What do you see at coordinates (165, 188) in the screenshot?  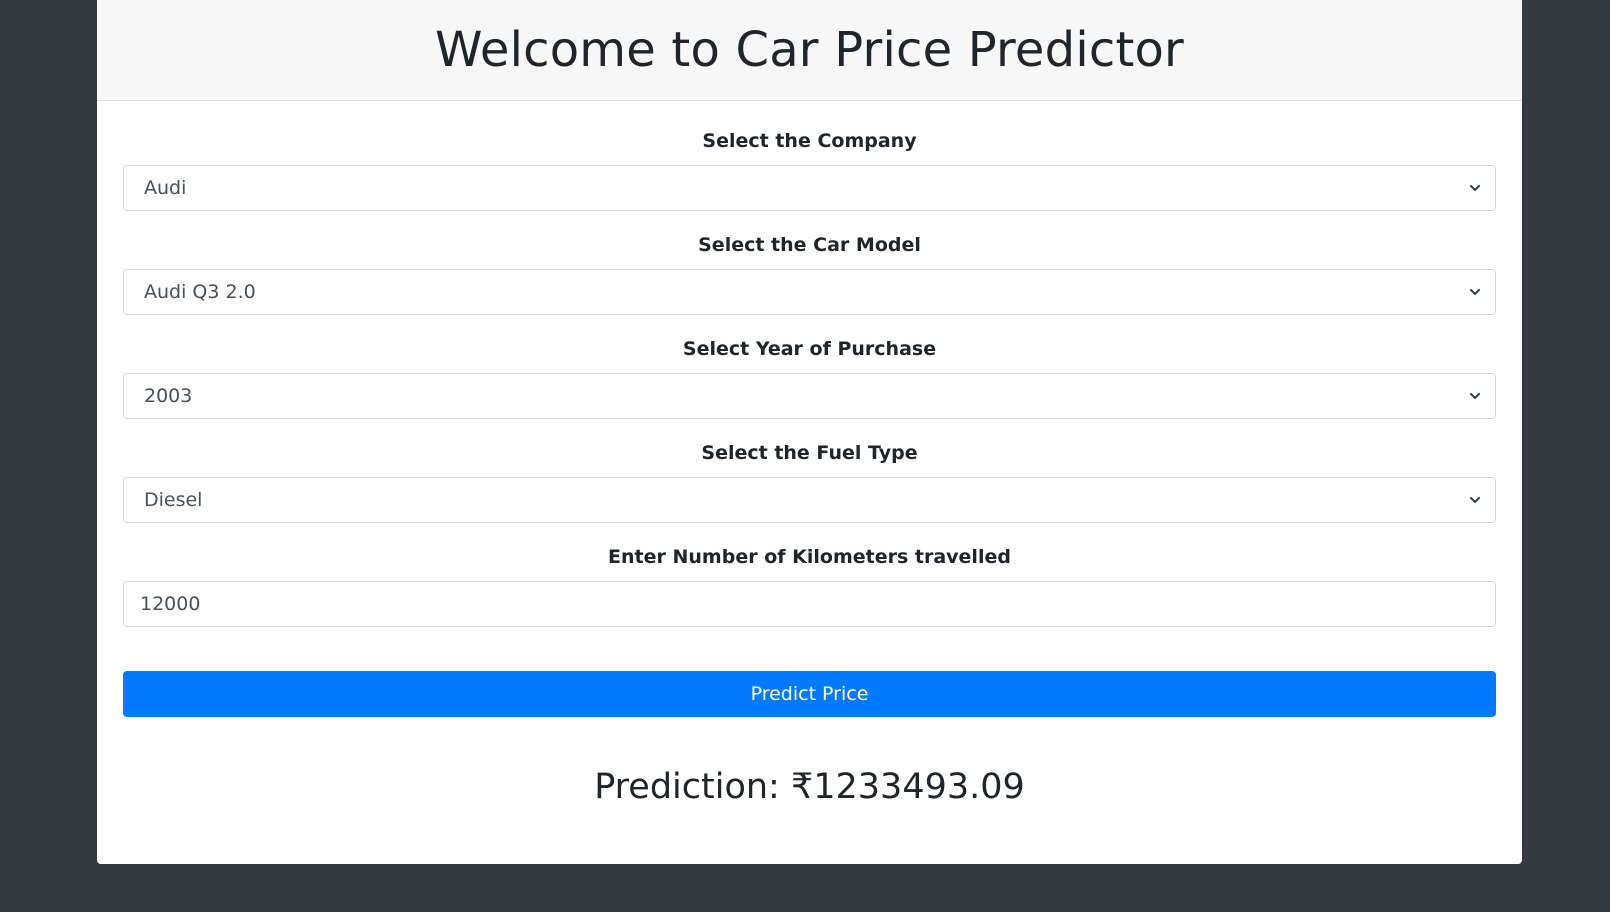 I see `company-select-value: Audi` at bounding box center [165, 188].